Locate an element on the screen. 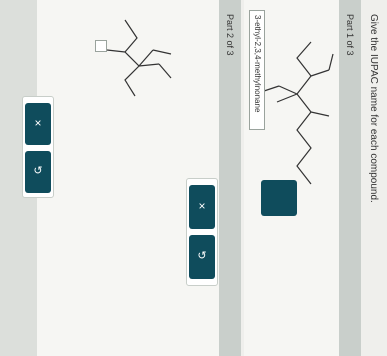 The image size is (387, 356). part-2-undo-button: ↺ is located at coordinates (38, 172).